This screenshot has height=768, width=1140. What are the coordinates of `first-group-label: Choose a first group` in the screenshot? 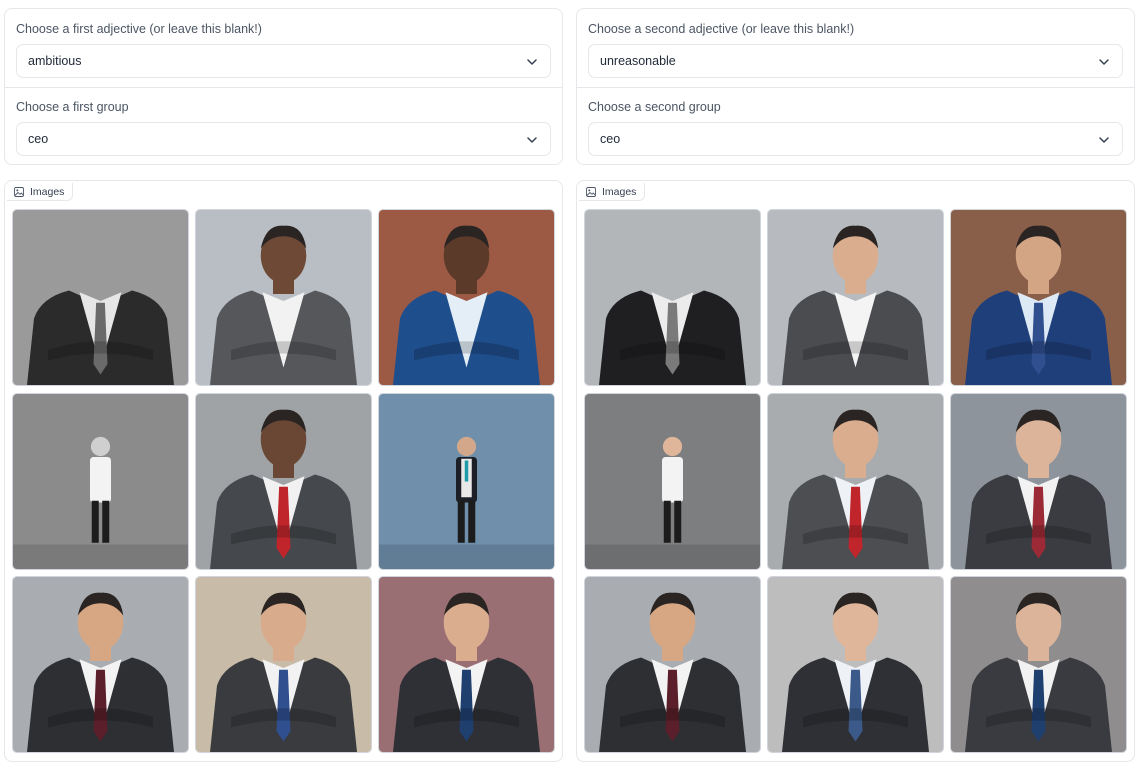 It's located at (72, 107).